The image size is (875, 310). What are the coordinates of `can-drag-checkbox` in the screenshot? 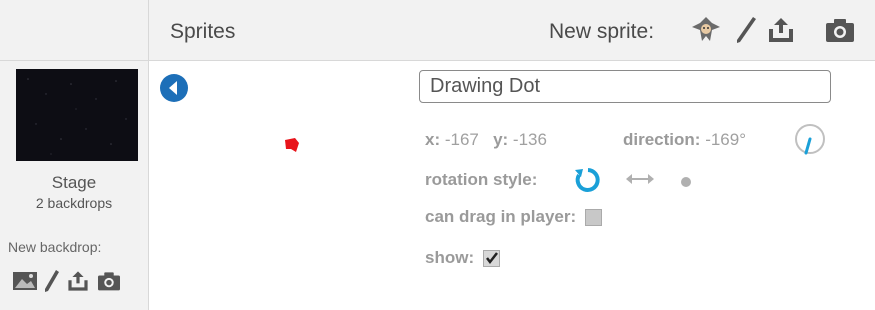 It's located at (593, 218).